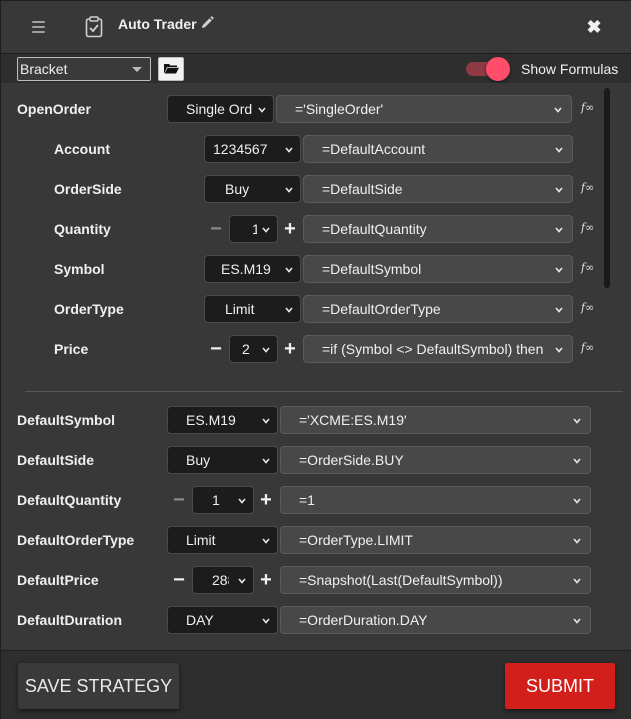 The height and width of the screenshot is (719, 631). What do you see at coordinates (560, 686) in the screenshot?
I see `submit-button: SUBMIT` at bounding box center [560, 686].